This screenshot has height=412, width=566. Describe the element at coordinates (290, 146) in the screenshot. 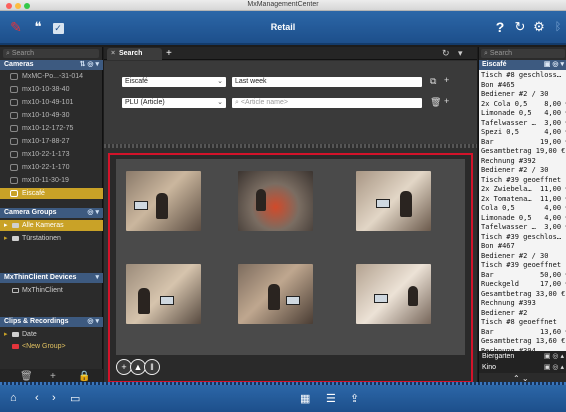

I see `panel-divider` at that location.